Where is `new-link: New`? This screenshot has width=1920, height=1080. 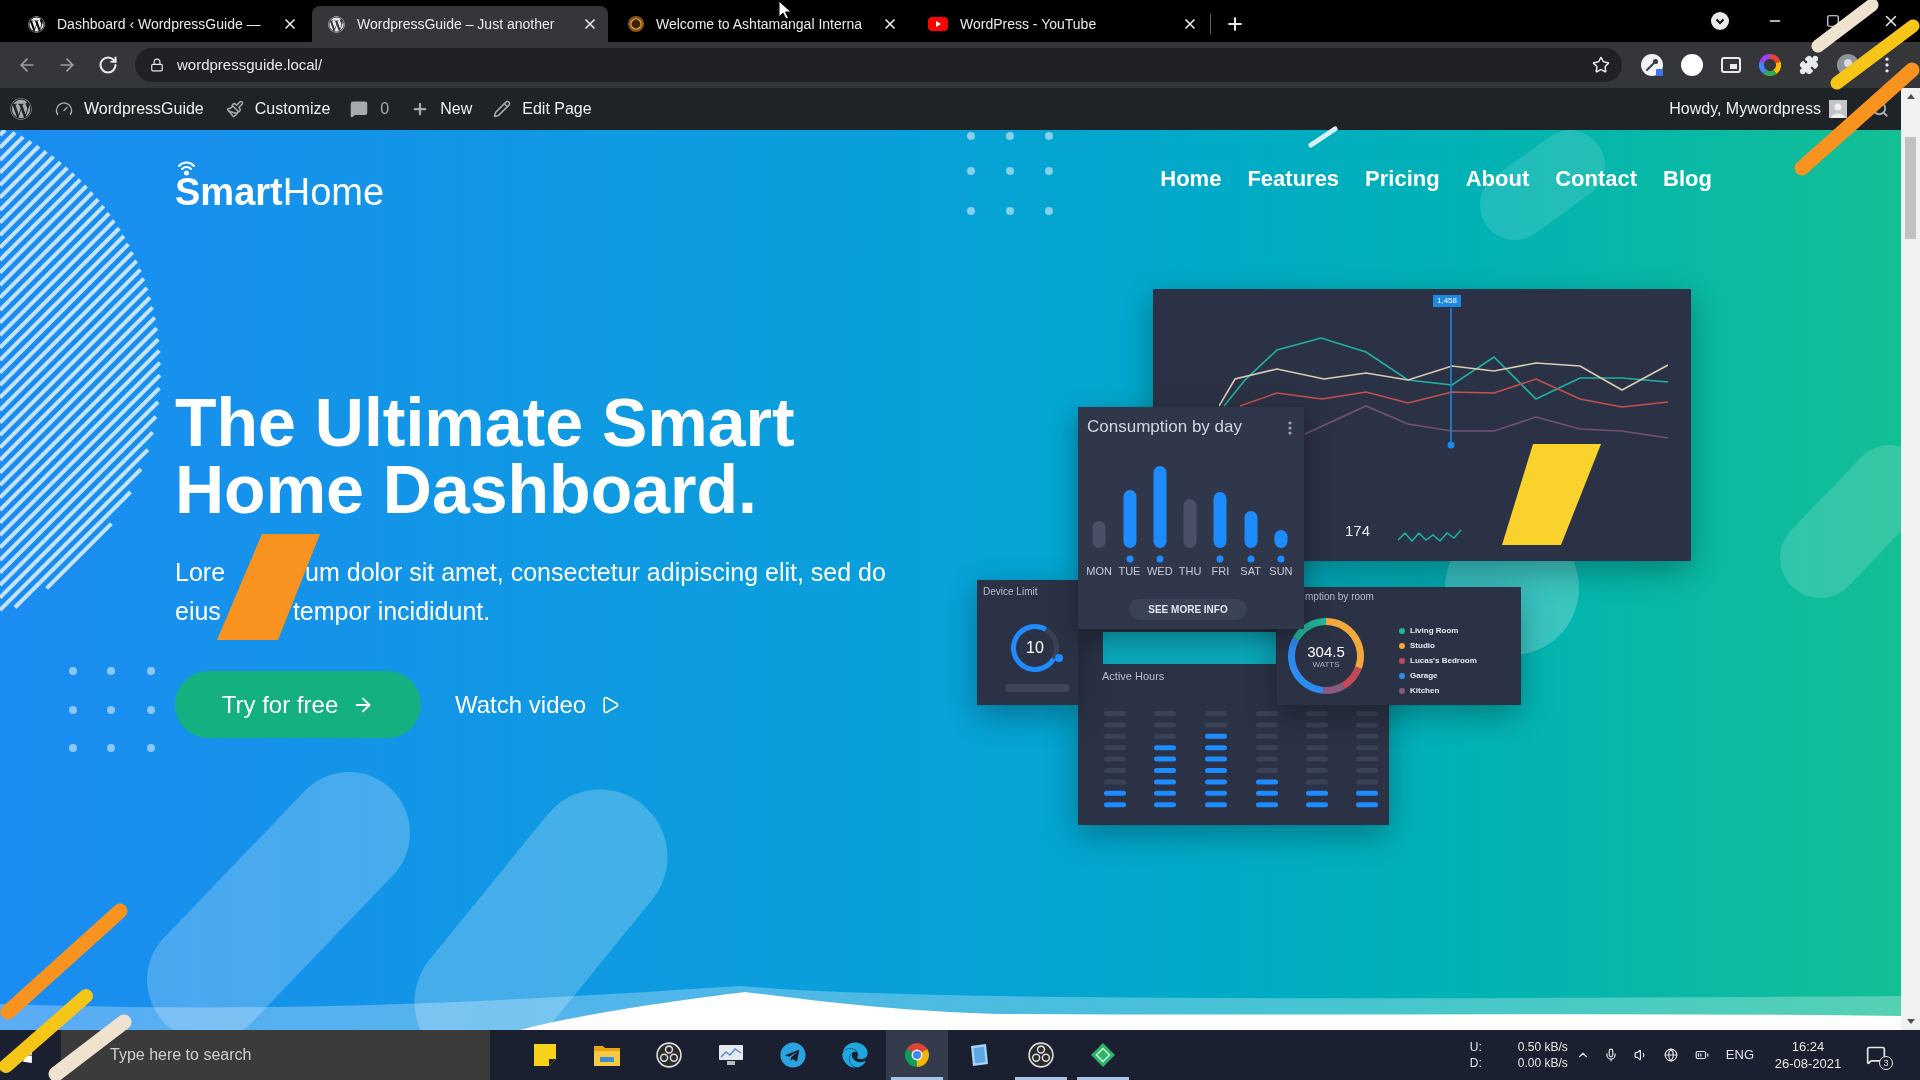 new-link: New is located at coordinates (442, 109).